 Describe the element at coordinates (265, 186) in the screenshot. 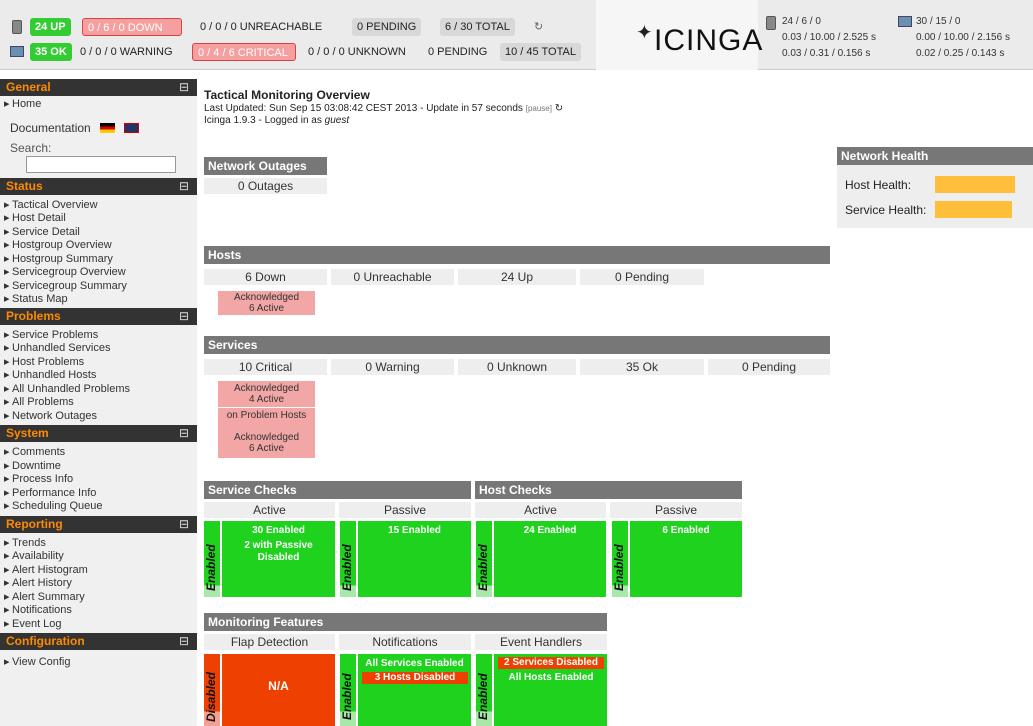

I see `outages-value: 0 Outages` at that location.